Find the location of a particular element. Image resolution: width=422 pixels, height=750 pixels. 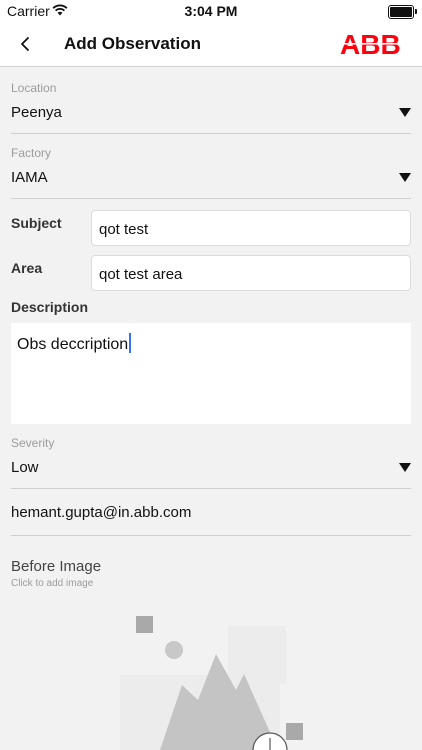

severity-dropdown-arrow-icon is located at coordinates (405, 467).